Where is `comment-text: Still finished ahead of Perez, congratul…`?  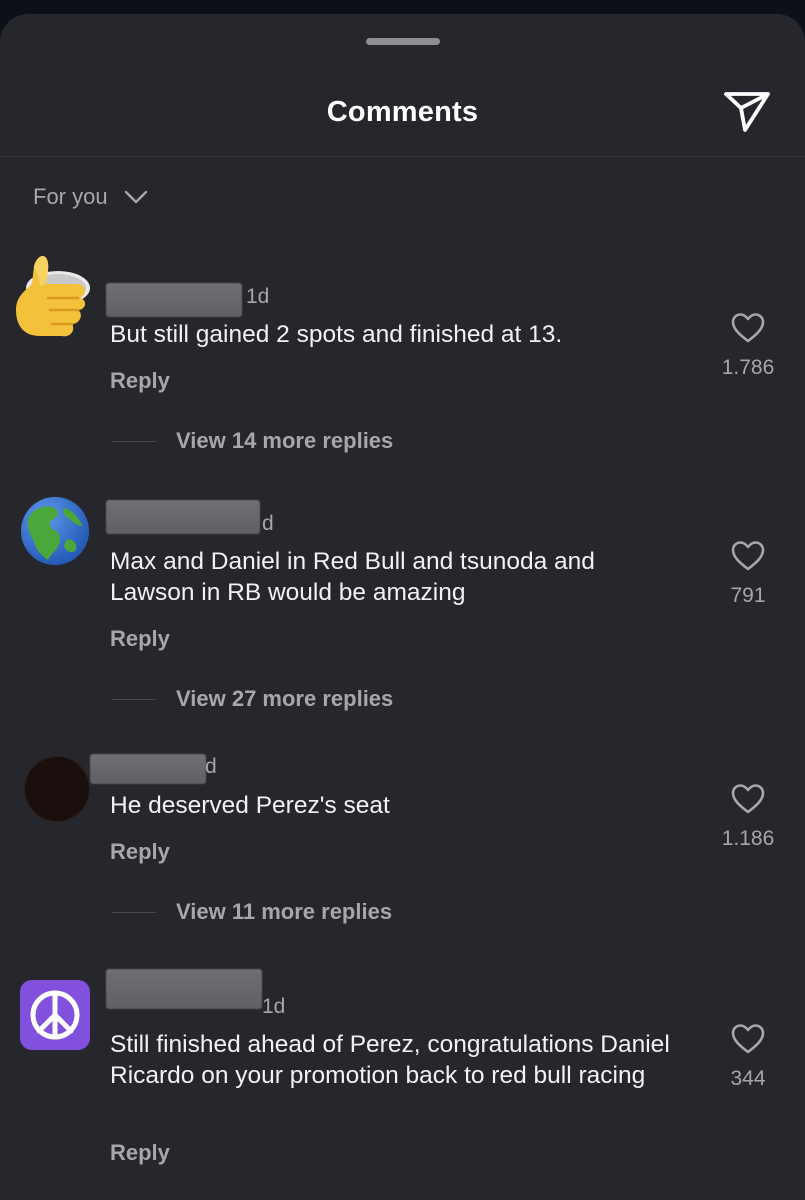 comment-text: Still finished ahead of Perez, congratul… is located at coordinates (390, 1060).